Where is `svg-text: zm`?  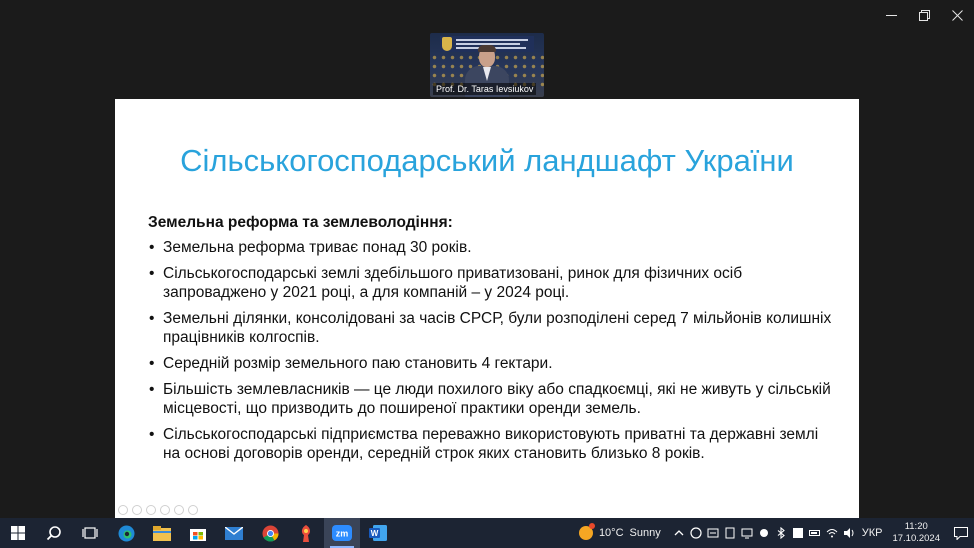 svg-text: zm is located at coordinates (342, 534).